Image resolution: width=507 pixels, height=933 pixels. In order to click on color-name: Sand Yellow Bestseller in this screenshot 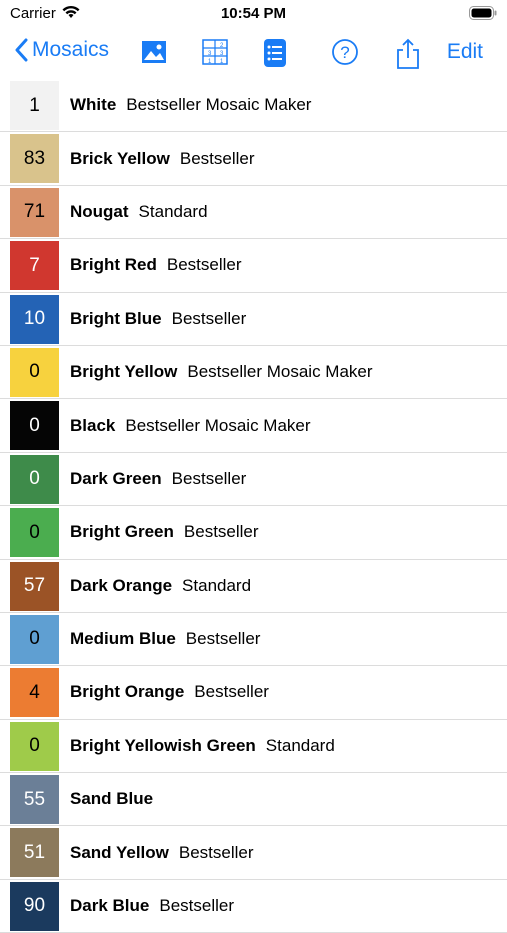, I will do `click(162, 853)`.